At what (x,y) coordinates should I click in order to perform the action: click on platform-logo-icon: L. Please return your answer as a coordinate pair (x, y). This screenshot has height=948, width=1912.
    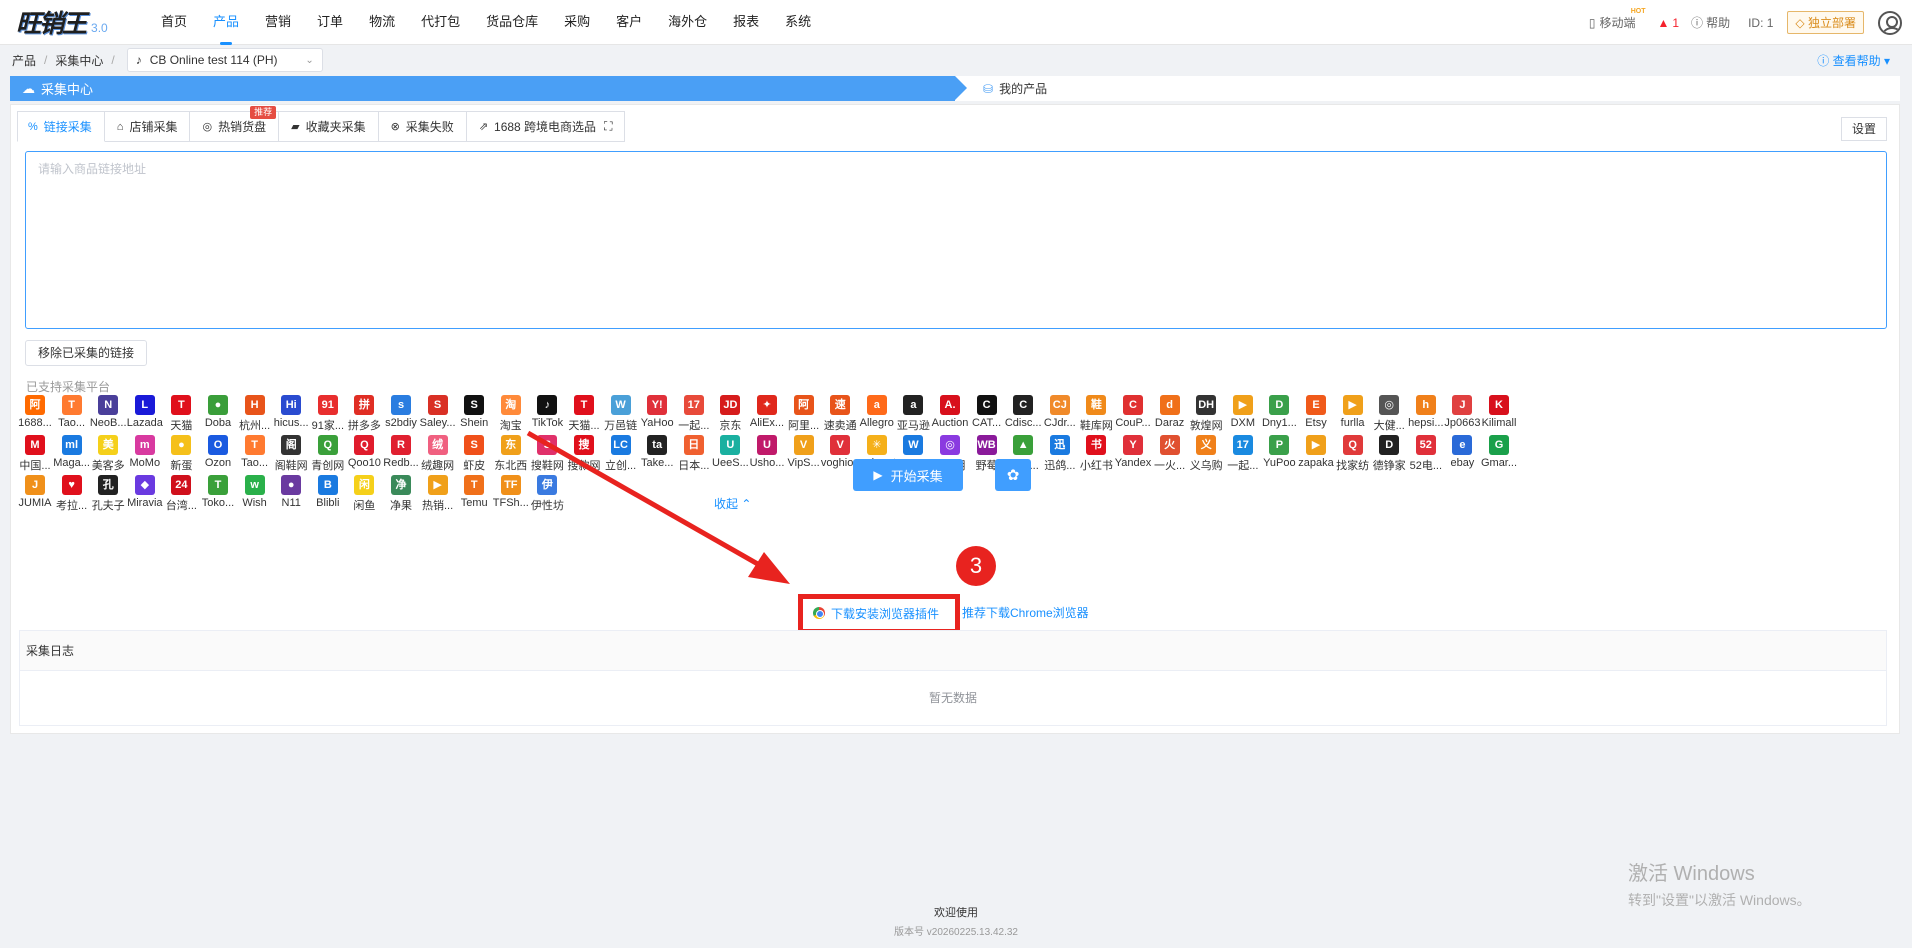
    Looking at the image, I should click on (144, 405).